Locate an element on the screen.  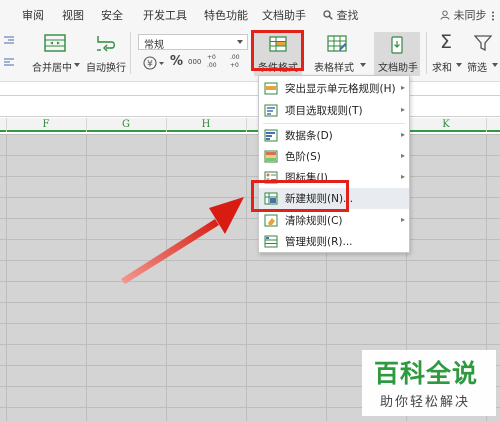
watermark-brand: 百科全说 is located at coordinates (426, 373).